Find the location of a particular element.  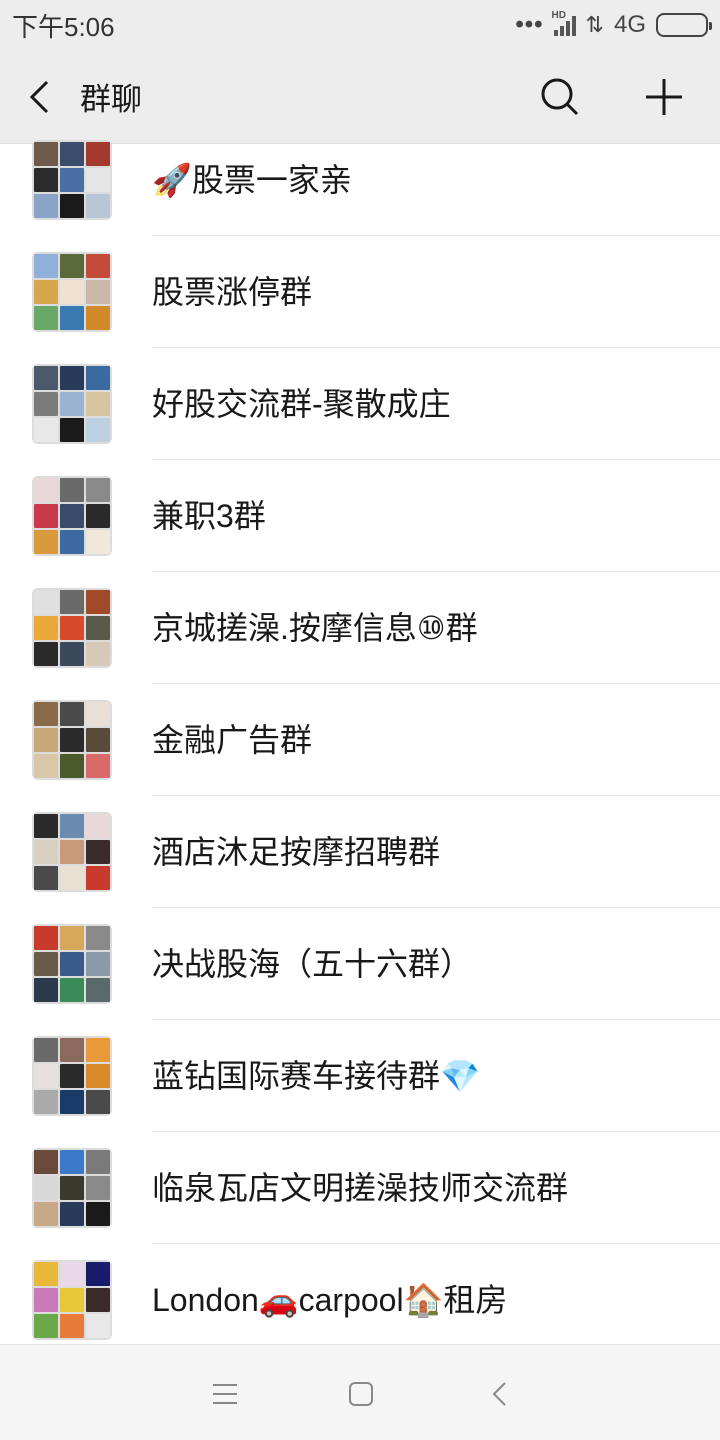

group-row: 京城搓澡.按摩信息⑩群 is located at coordinates (360, 628).